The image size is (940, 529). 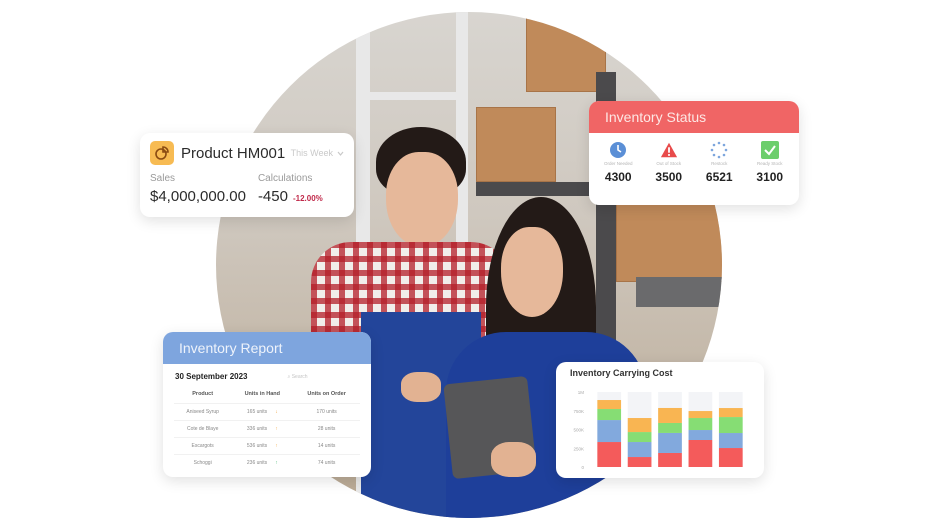 What do you see at coordinates (163, 178) in the screenshot?
I see `sales-label: Sales` at bounding box center [163, 178].